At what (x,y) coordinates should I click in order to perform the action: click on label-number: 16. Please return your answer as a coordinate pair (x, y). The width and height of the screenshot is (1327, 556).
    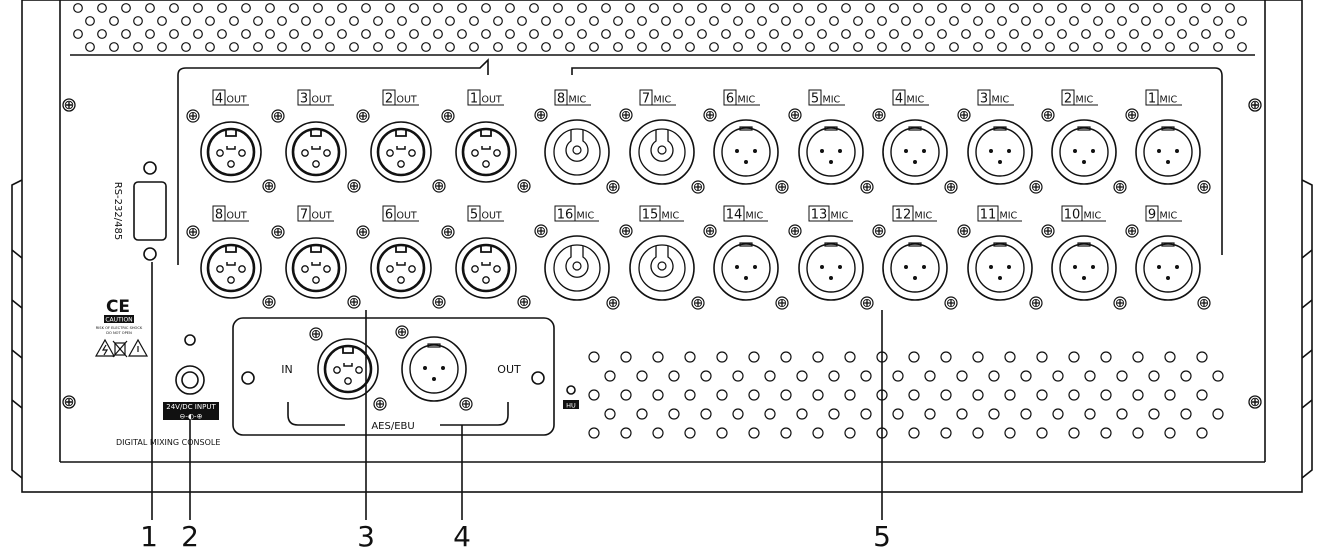
    Looking at the image, I should click on (565, 215).